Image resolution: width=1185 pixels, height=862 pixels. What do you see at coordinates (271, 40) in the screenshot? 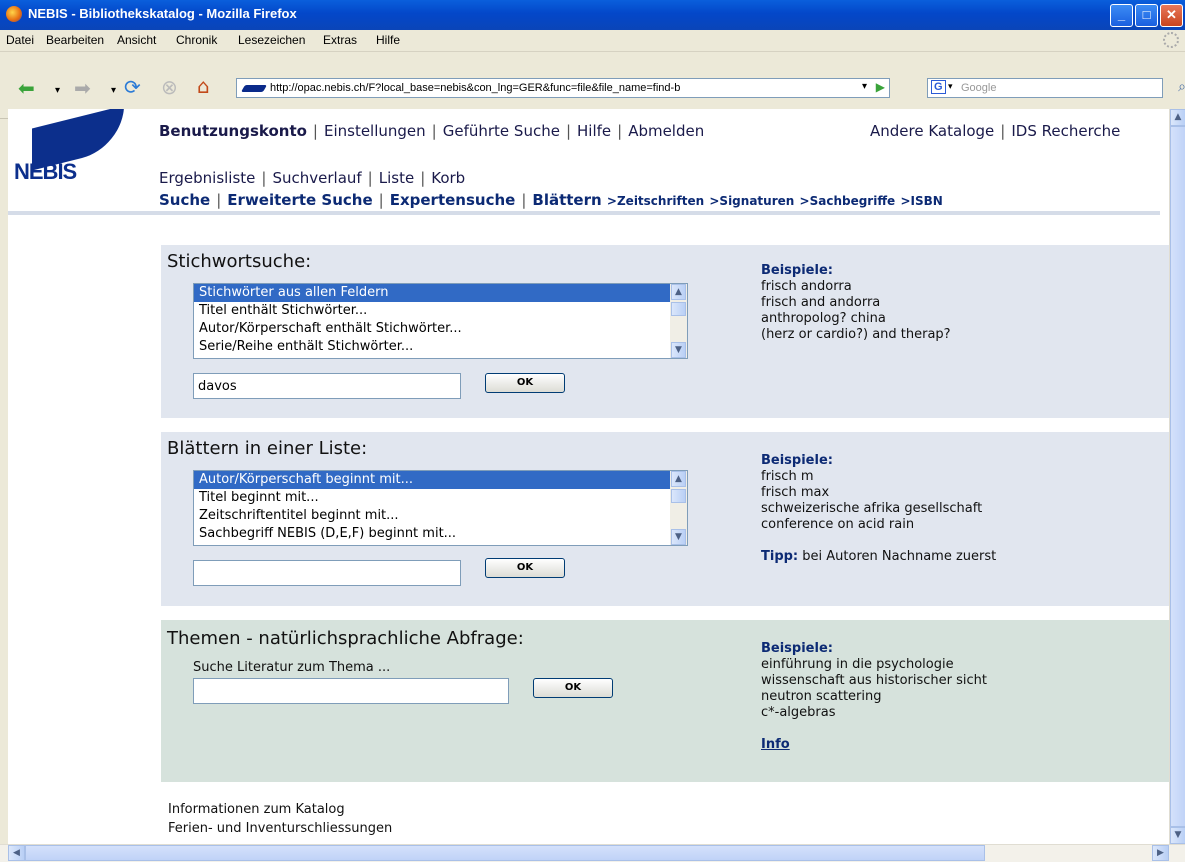
I see `menu-bookmarks: Lesezeichen` at bounding box center [271, 40].